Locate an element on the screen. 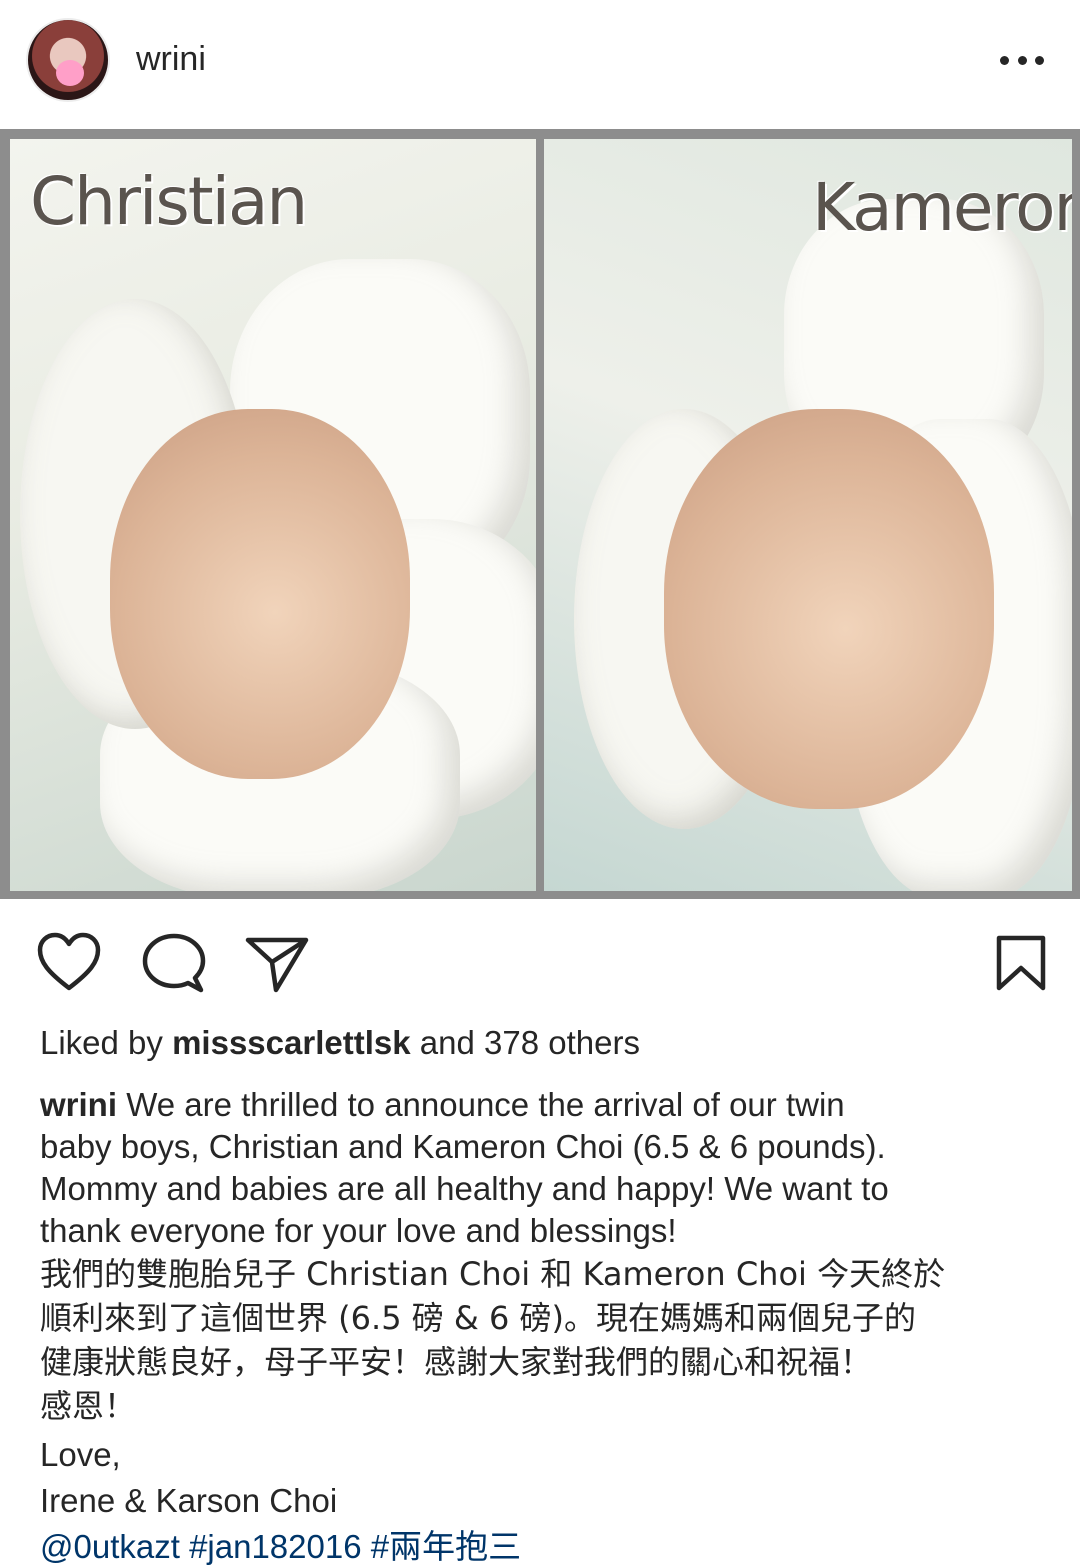 This screenshot has width=1080, height=1565. post-header: wrini is located at coordinates (540, 62).